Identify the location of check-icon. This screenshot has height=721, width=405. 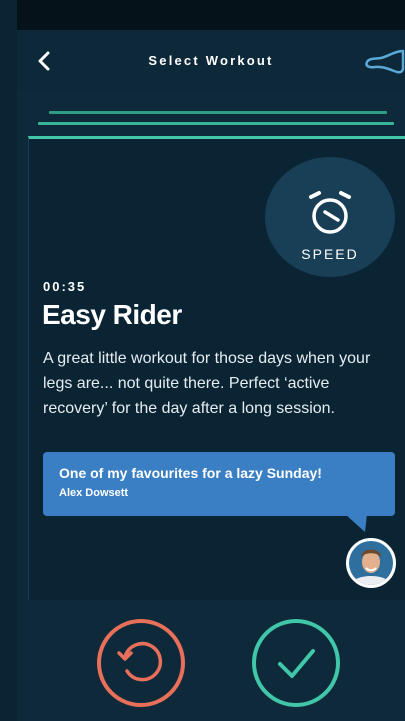
(296, 663).